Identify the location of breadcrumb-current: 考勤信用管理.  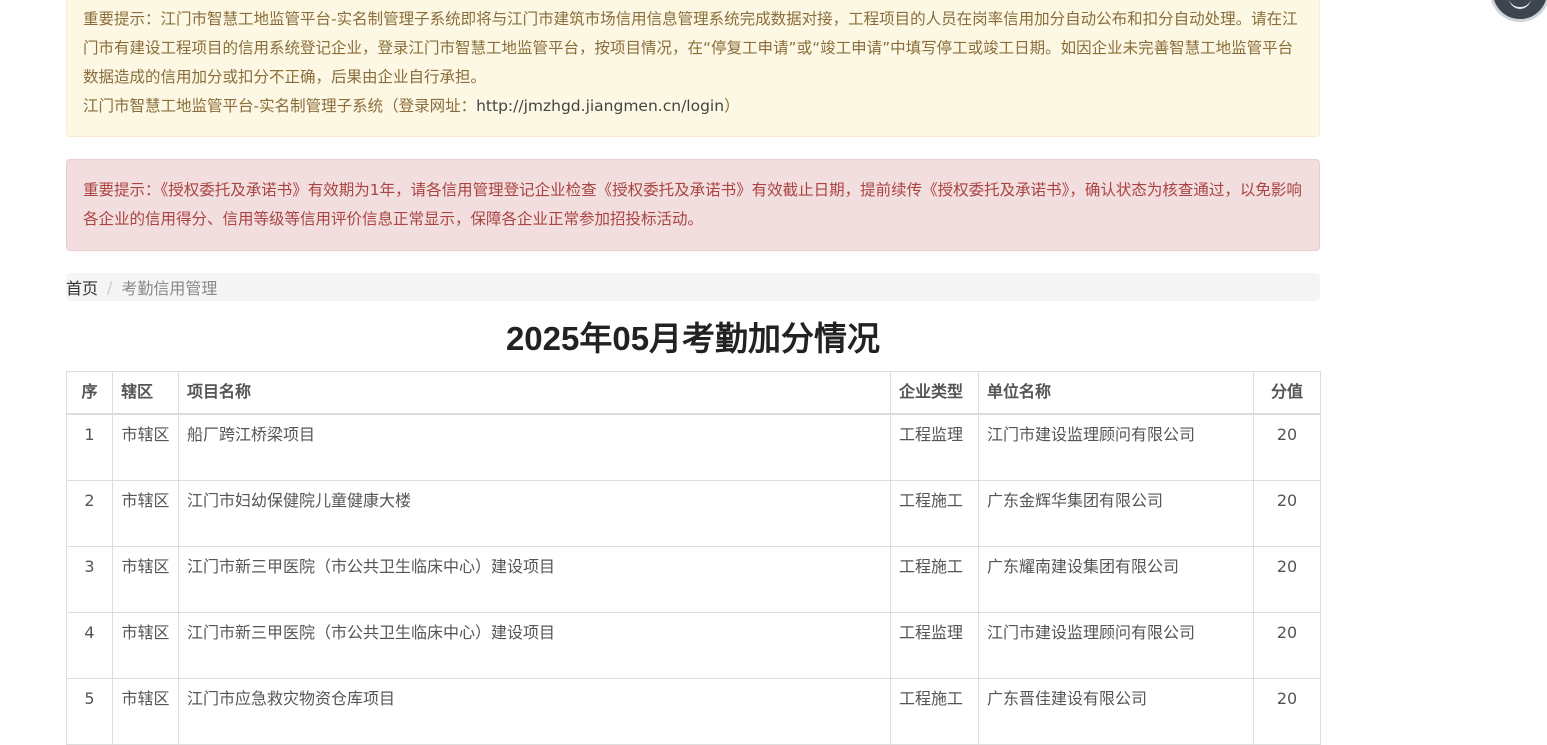
(169, 288).